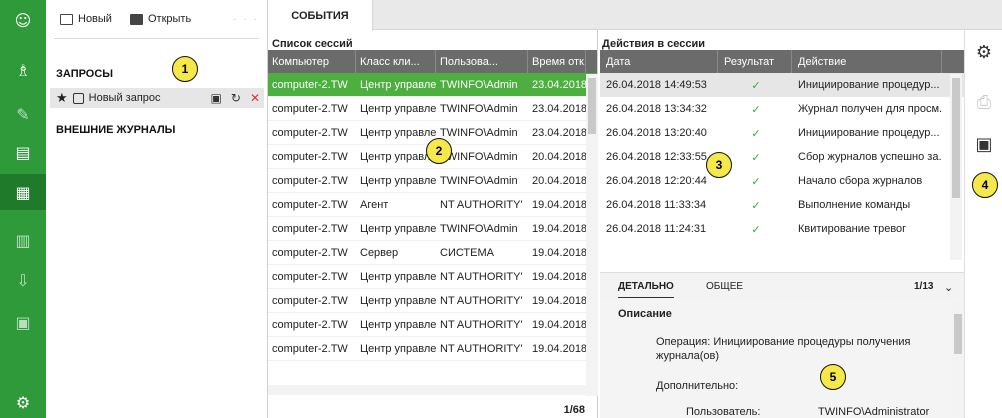 Image resolution: width=1002 pixels, height=418 pixels. I want to click on table-cell: 26.04.2018 12:33:55, so click(656, 157).